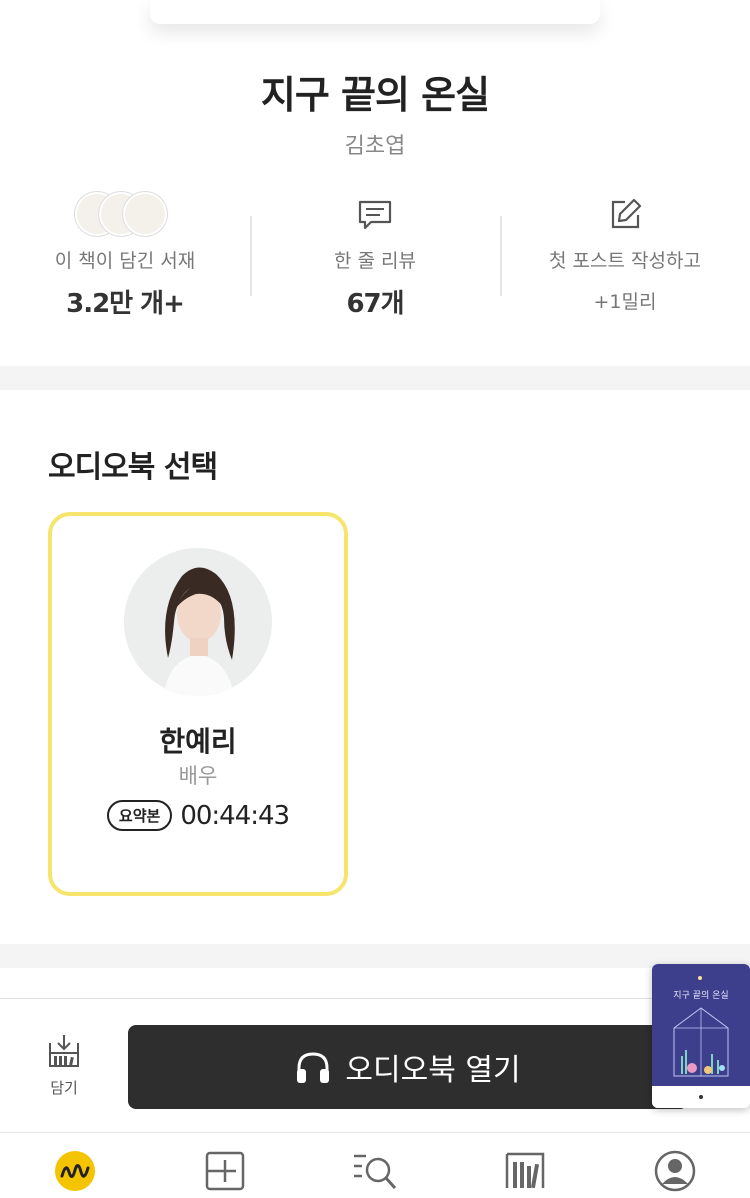 This screenshot has width=750, height=1198. I want to click on book-cover-bottom-edge, so click(375, 12).